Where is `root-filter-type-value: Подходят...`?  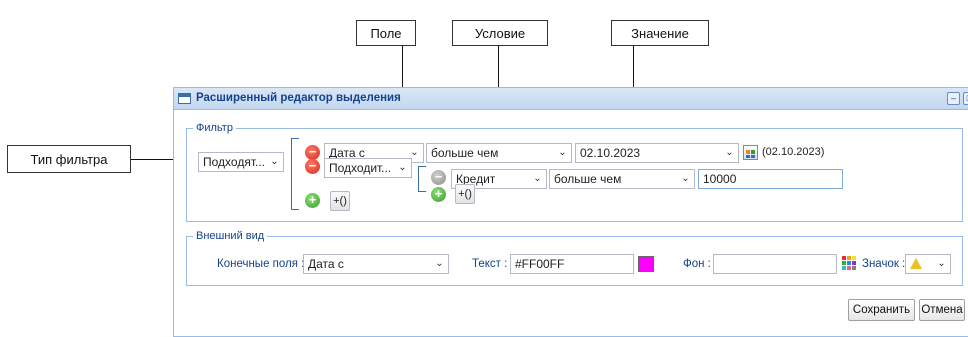
root-filter-type-value: Подходят... is located at coordinates (234, 162).